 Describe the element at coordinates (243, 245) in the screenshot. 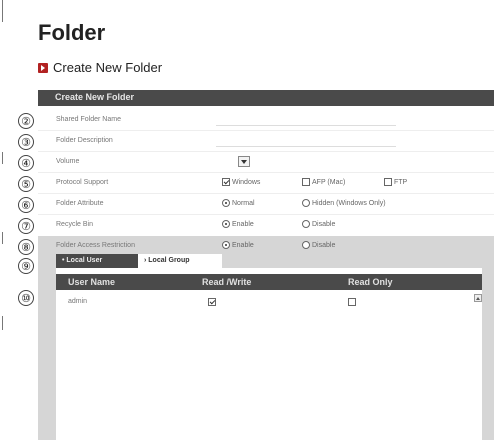

I see `restriction-enable-label: Enable` at that location.